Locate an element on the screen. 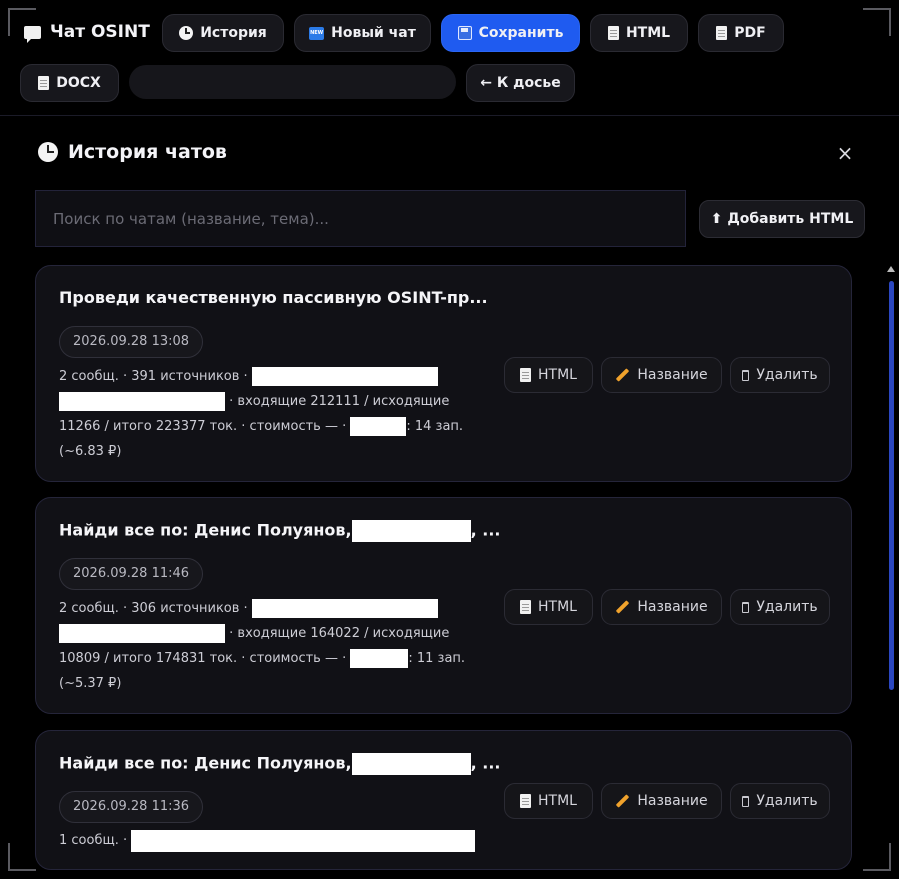 Image resolution: width=899 pixels, height=879 pixels. history-button-label: История is located at coordinates (233, 33).